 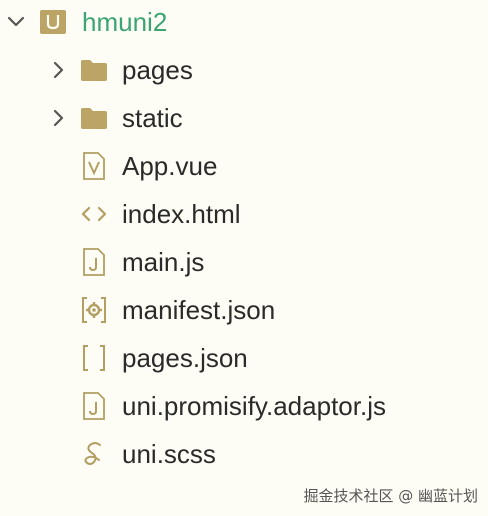 What do you see at coordinates (181, 214) in the screenshot?
I see `tree-item-label: index.html` at bounding box center [181, 214].